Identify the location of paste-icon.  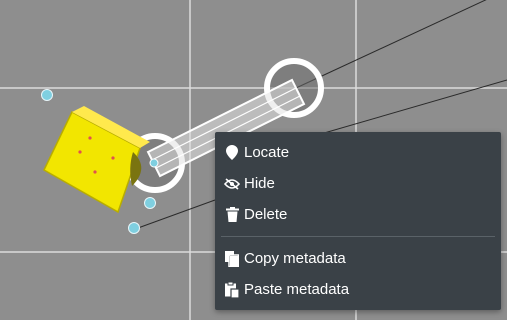
(232, 289).